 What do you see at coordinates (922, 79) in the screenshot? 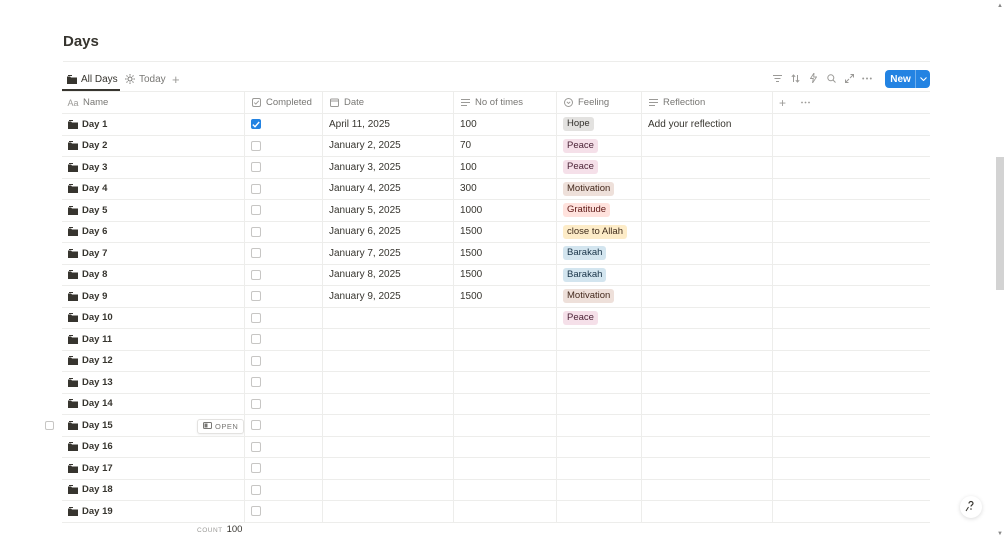
I see `chevron-down-icon` at bounding box center [922, 79].